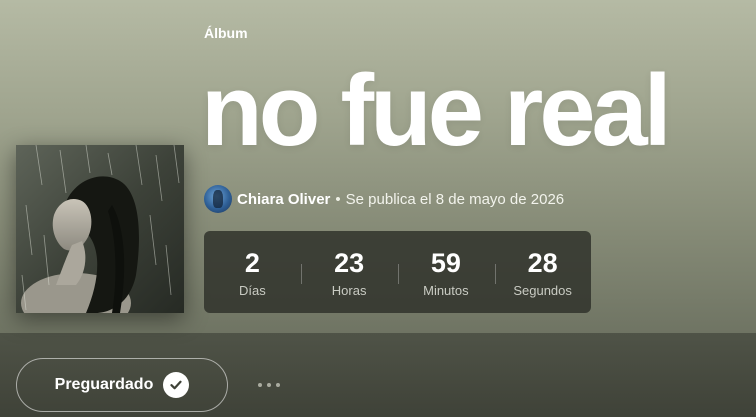  I want to click on artist-avatar, so click(218, 199).